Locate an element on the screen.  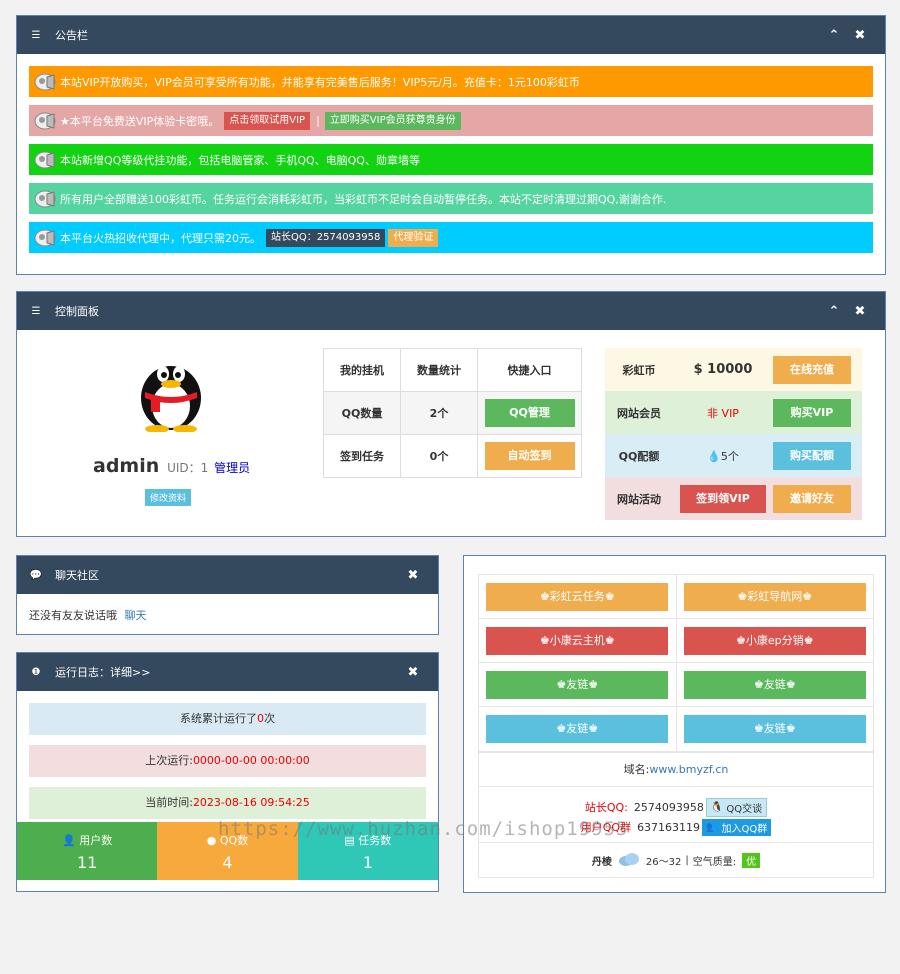
quota-label: QQ配额 is located at coordinates (639, 456).